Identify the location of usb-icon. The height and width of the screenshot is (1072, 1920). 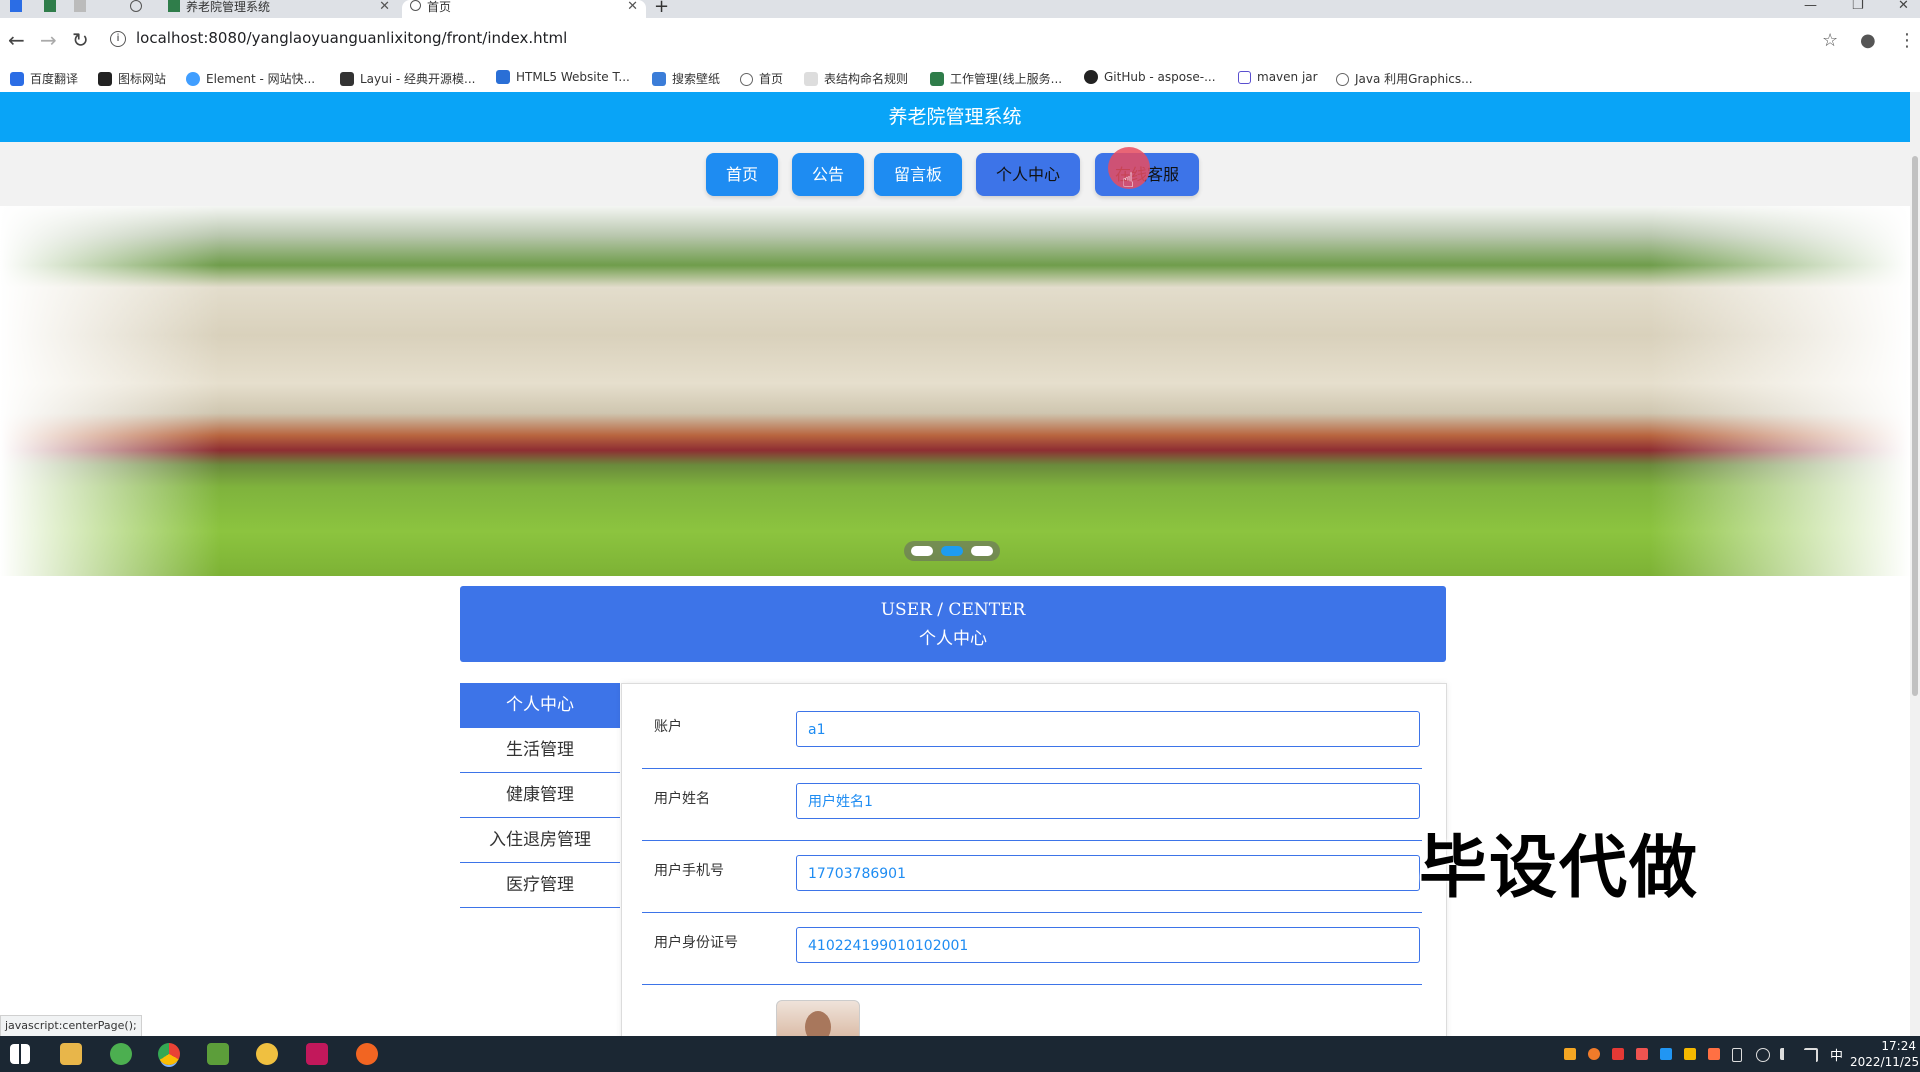
(1737, 1055).